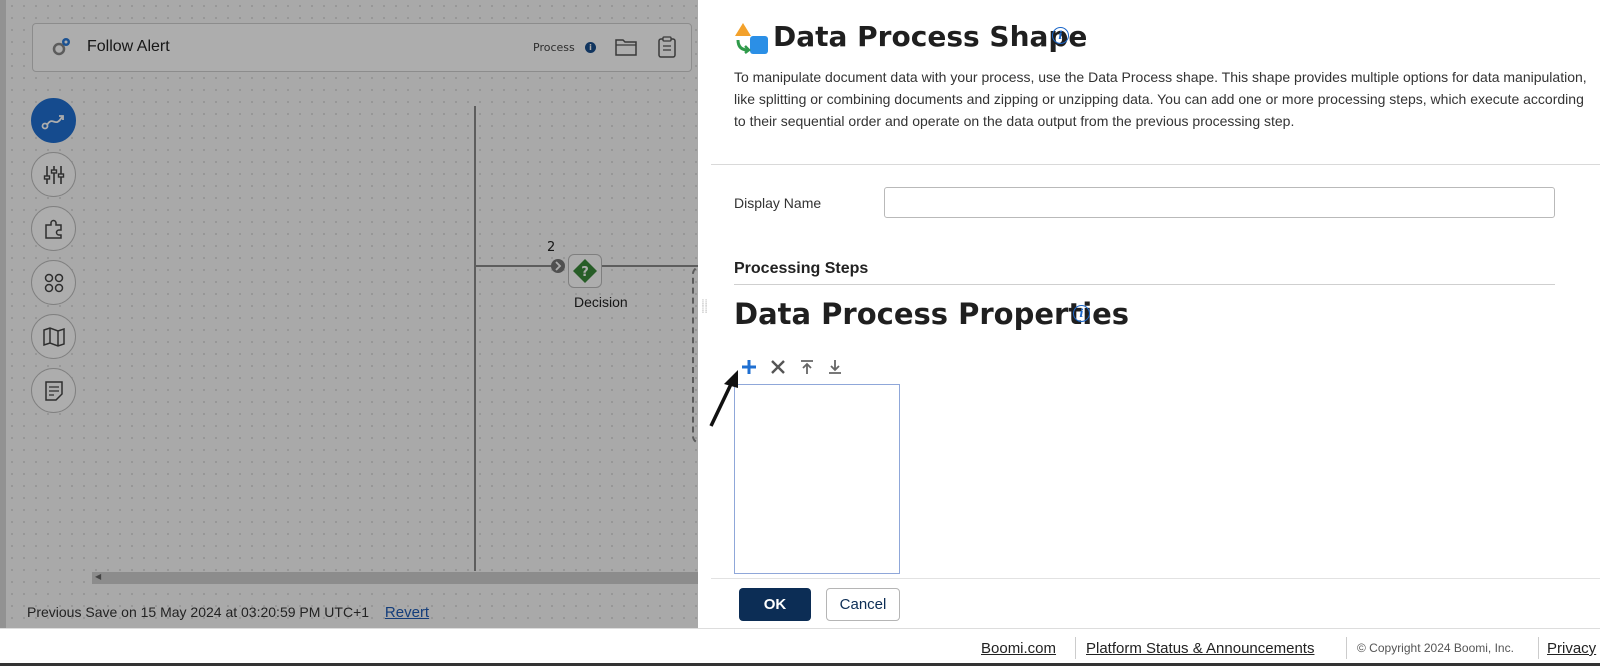 The image size is (1600, 666). I want to click on title-info-icon: i, so click(1060, 35).